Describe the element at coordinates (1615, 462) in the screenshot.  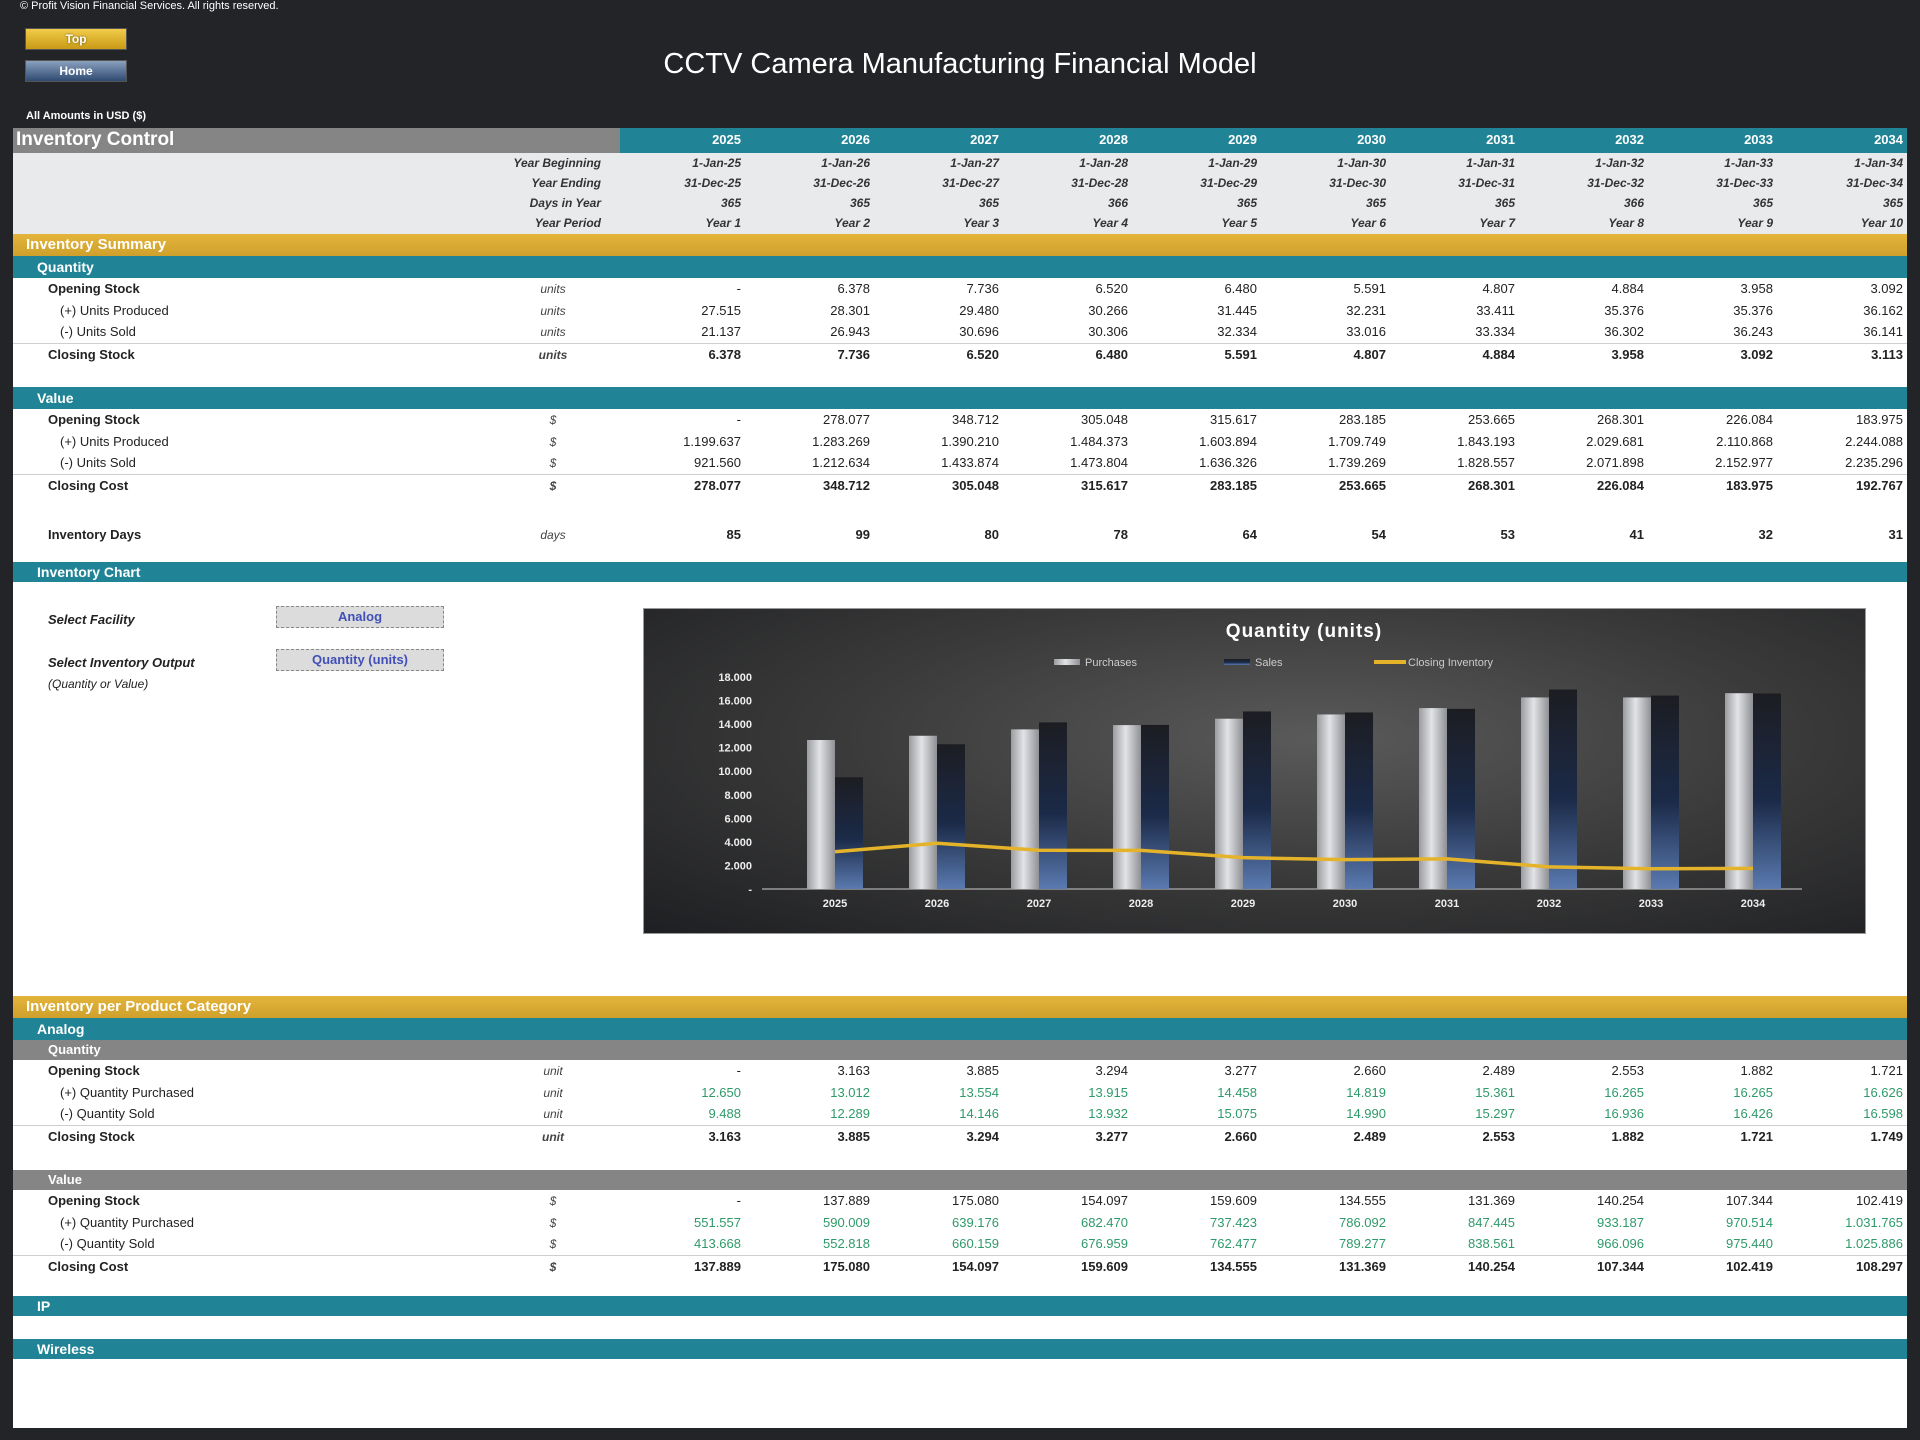
I see `value-cell: 2.071.898` at that location.